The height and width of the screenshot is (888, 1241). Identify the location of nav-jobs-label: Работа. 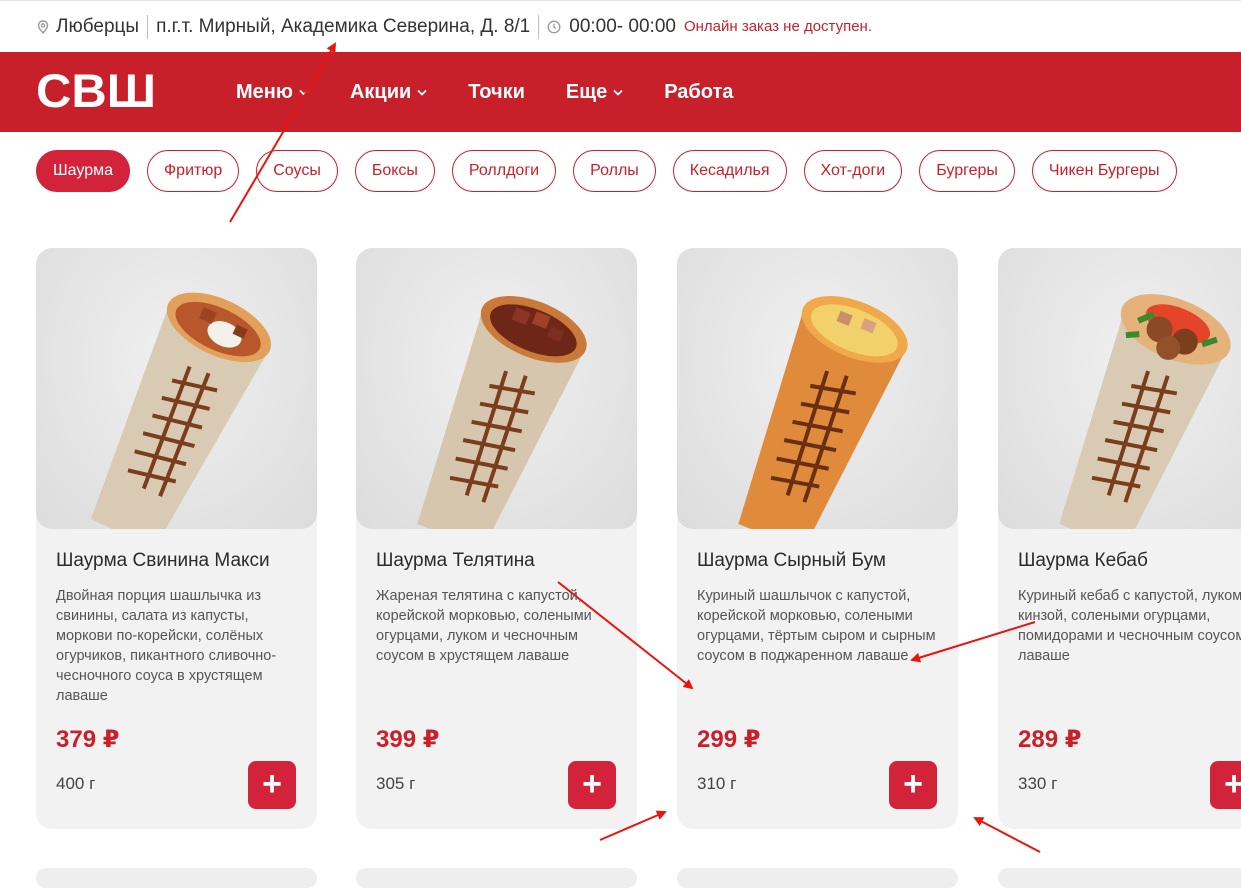
(699, 91).